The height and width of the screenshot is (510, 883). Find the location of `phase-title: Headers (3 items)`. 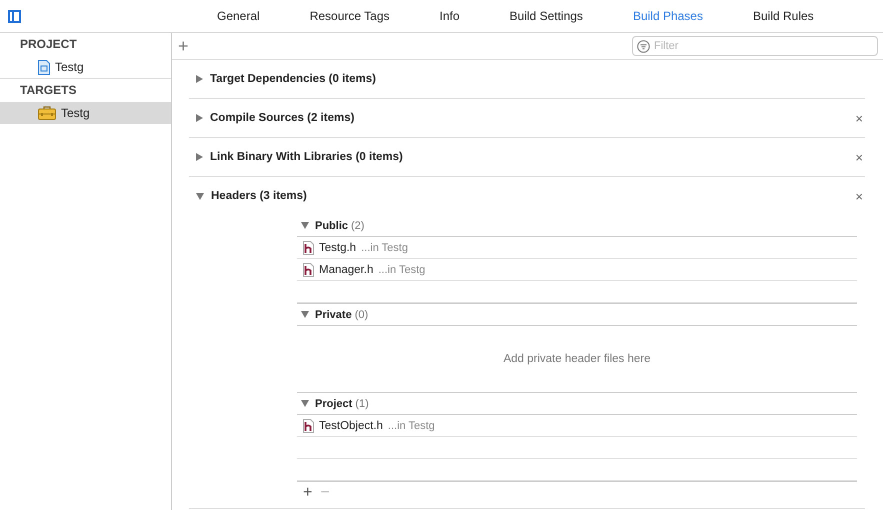

phase-title: Headers (3 items) is located at coordinates (528, 196).